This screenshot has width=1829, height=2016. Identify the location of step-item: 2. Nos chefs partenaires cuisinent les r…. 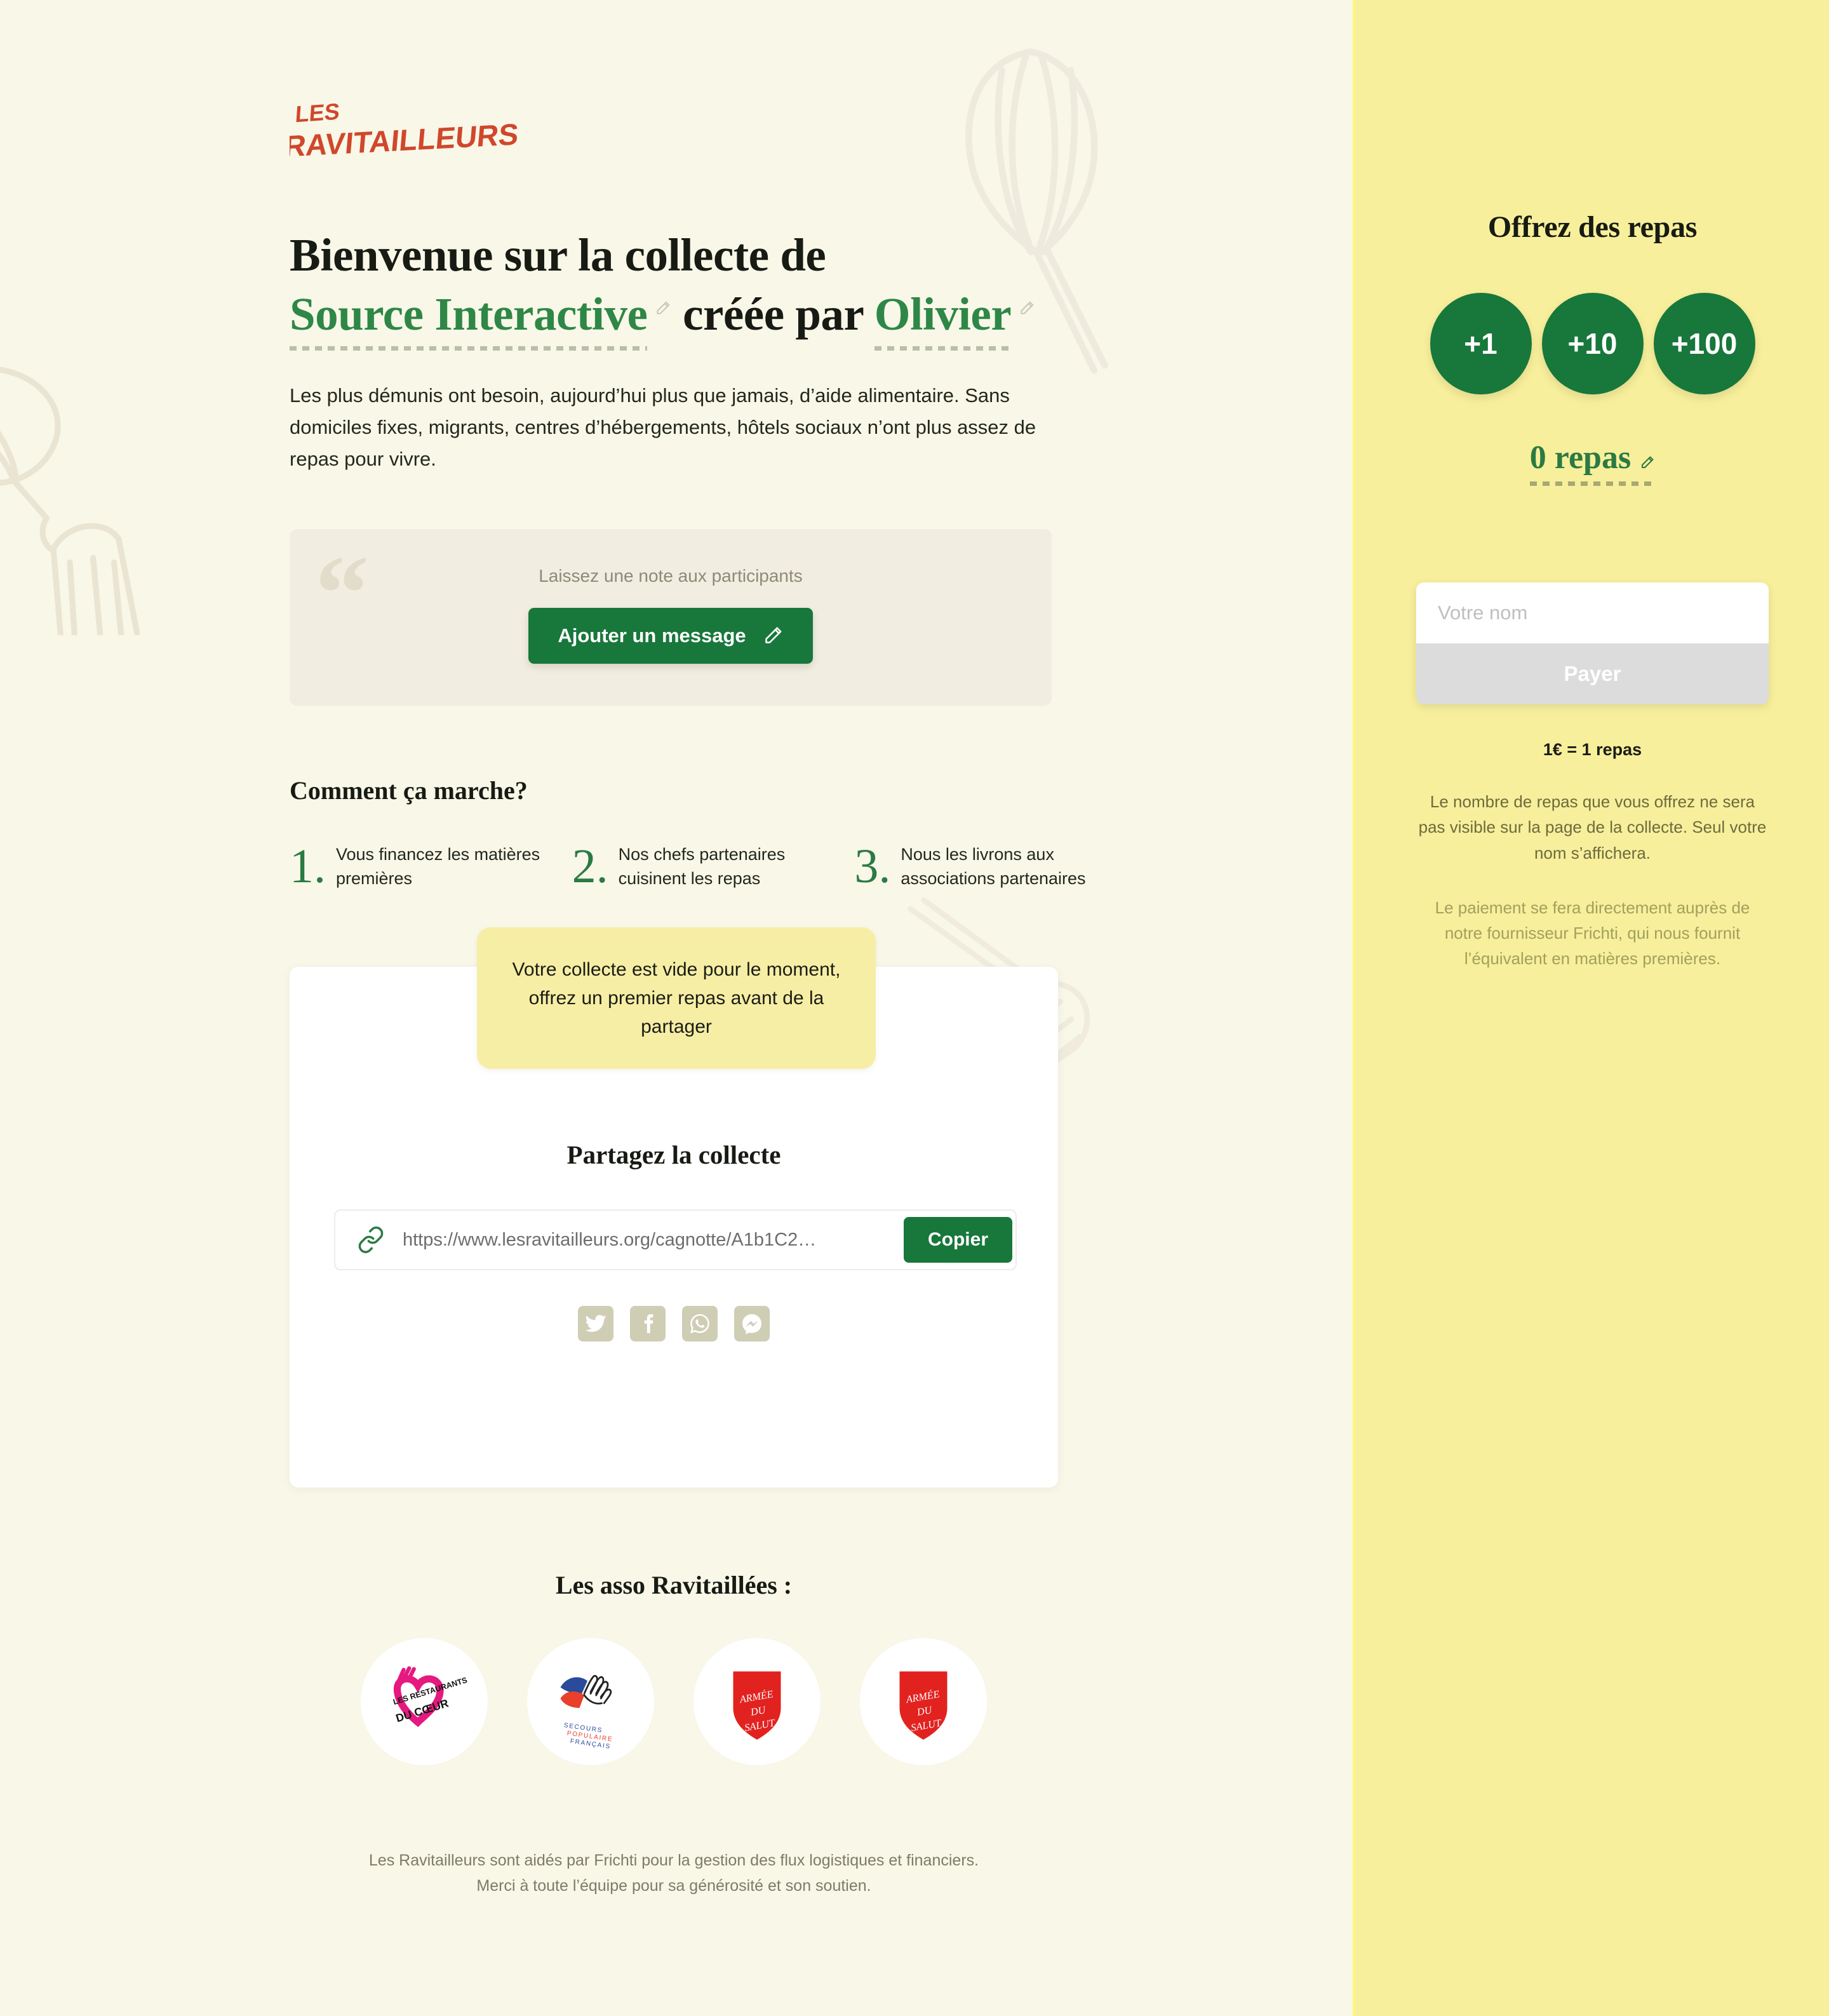
(702, 866).